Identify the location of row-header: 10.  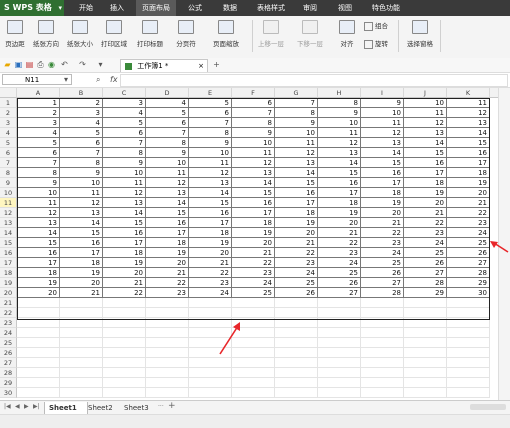
(8, 193).